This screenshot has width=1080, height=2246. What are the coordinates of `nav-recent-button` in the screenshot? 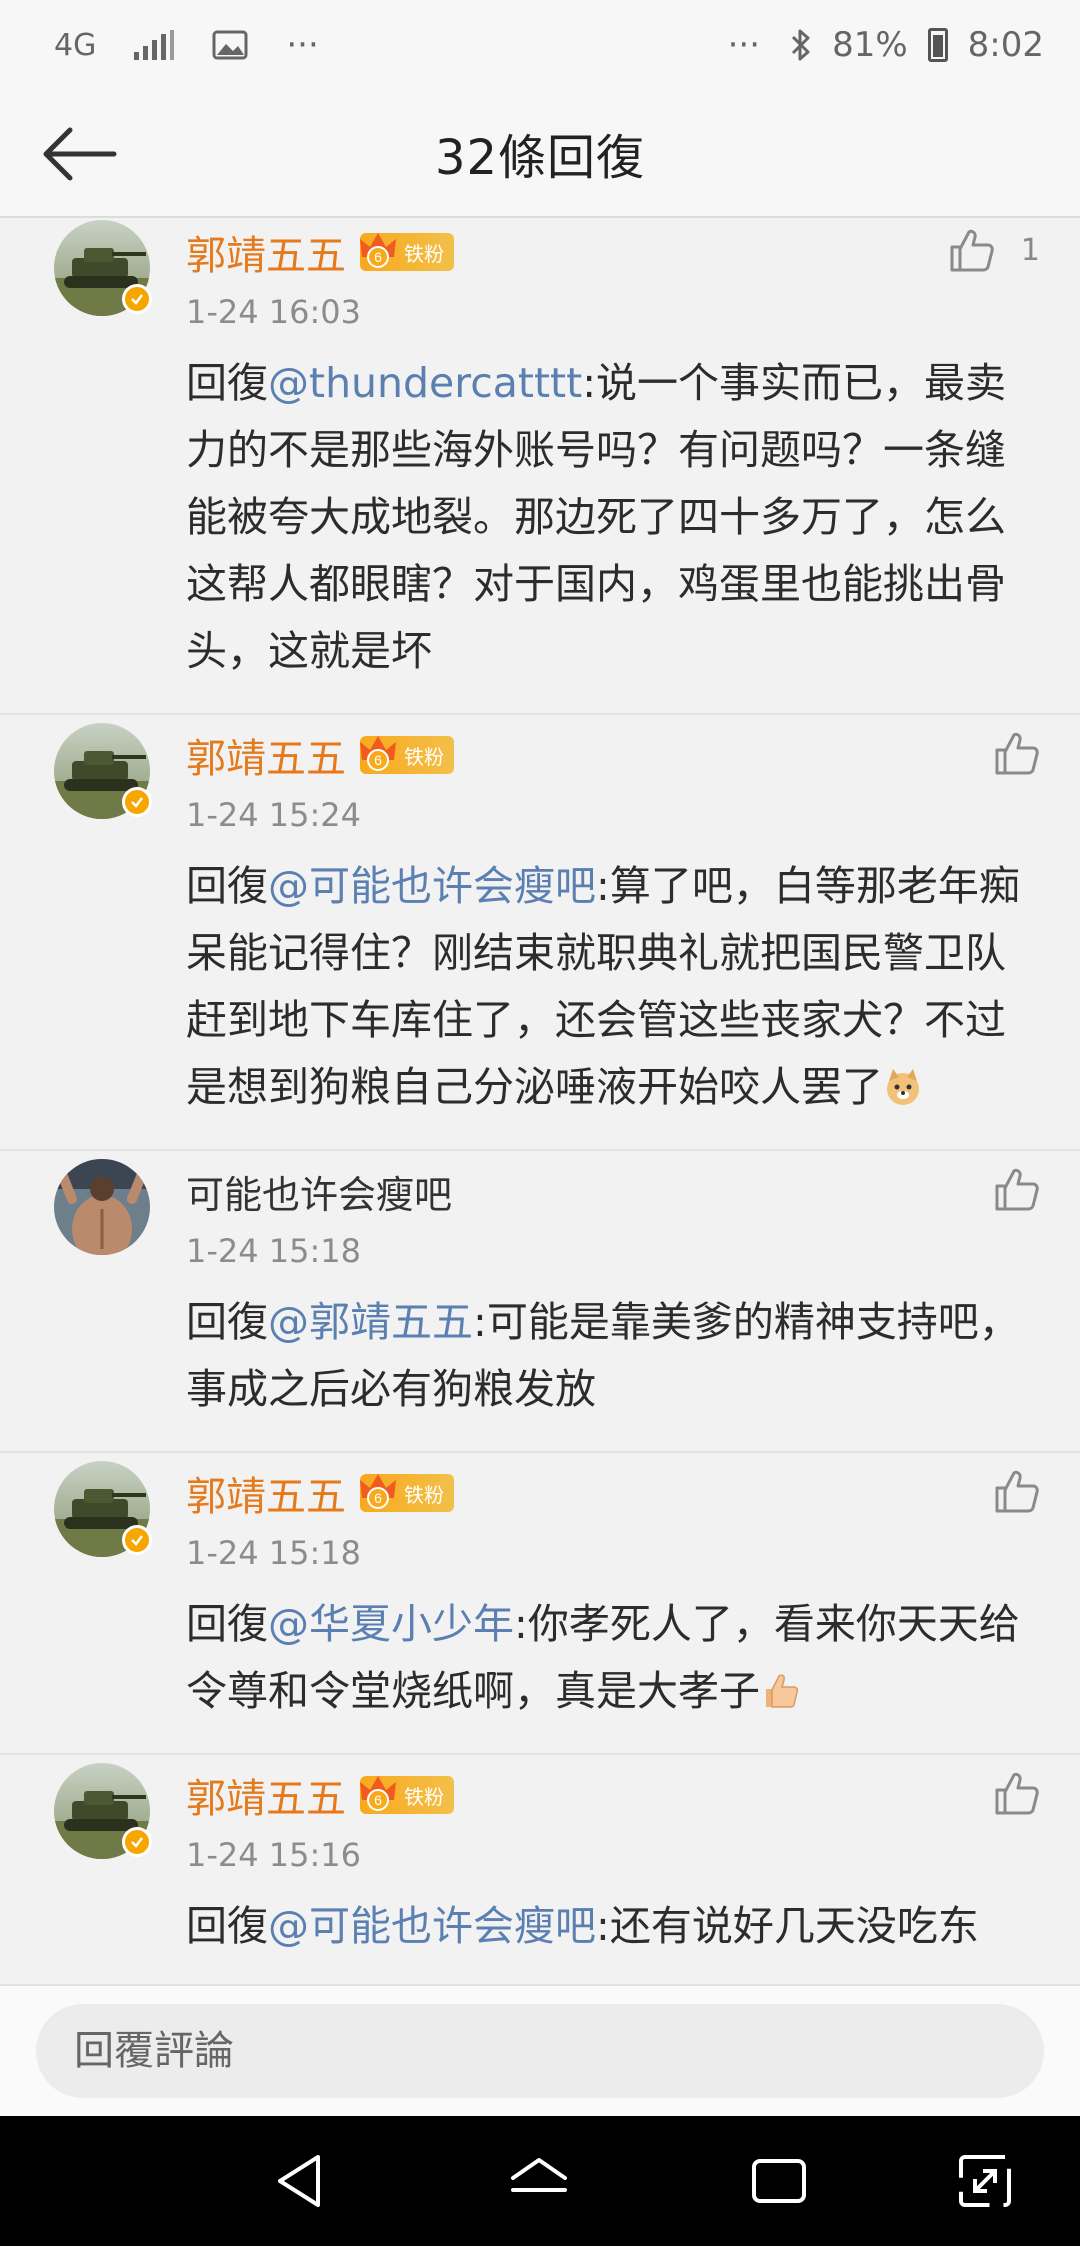 It's located at (779, 2181).